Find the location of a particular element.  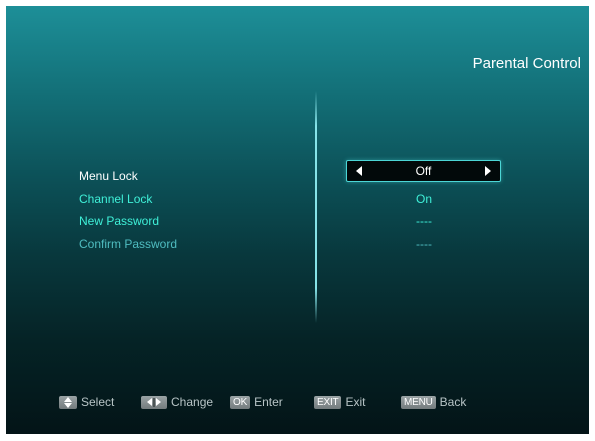

footer-exit: EXIT Exit is located at coordinates (339, 402).